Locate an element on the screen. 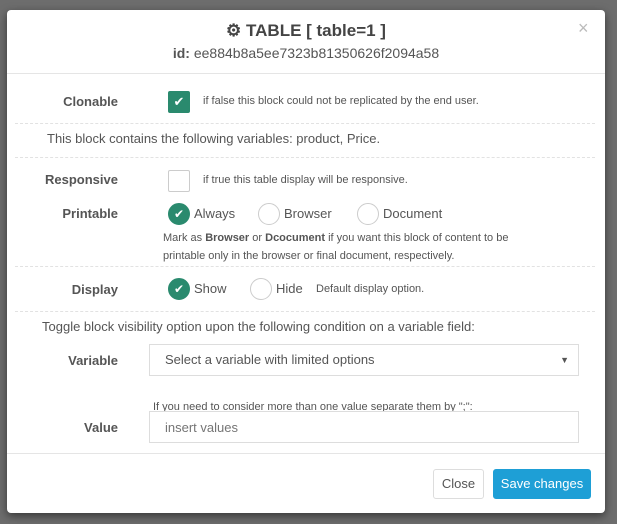 This screenshot has height=524, width=617. printable-browser-radio is located at coordinates (269, 214).